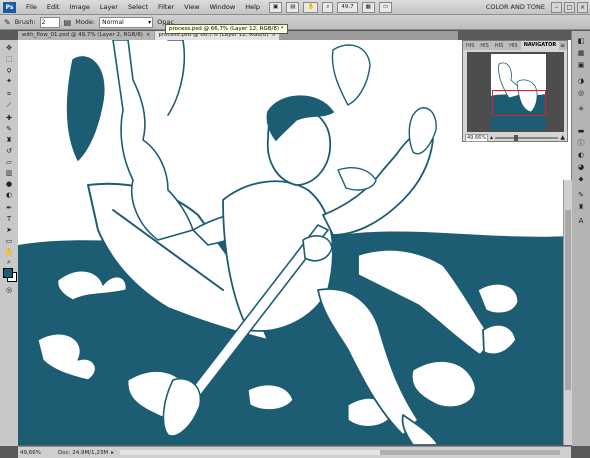 The height and width of the screenshot is (458, 590). I want to click on photoshop-logo: Ps, so click(9, 7).